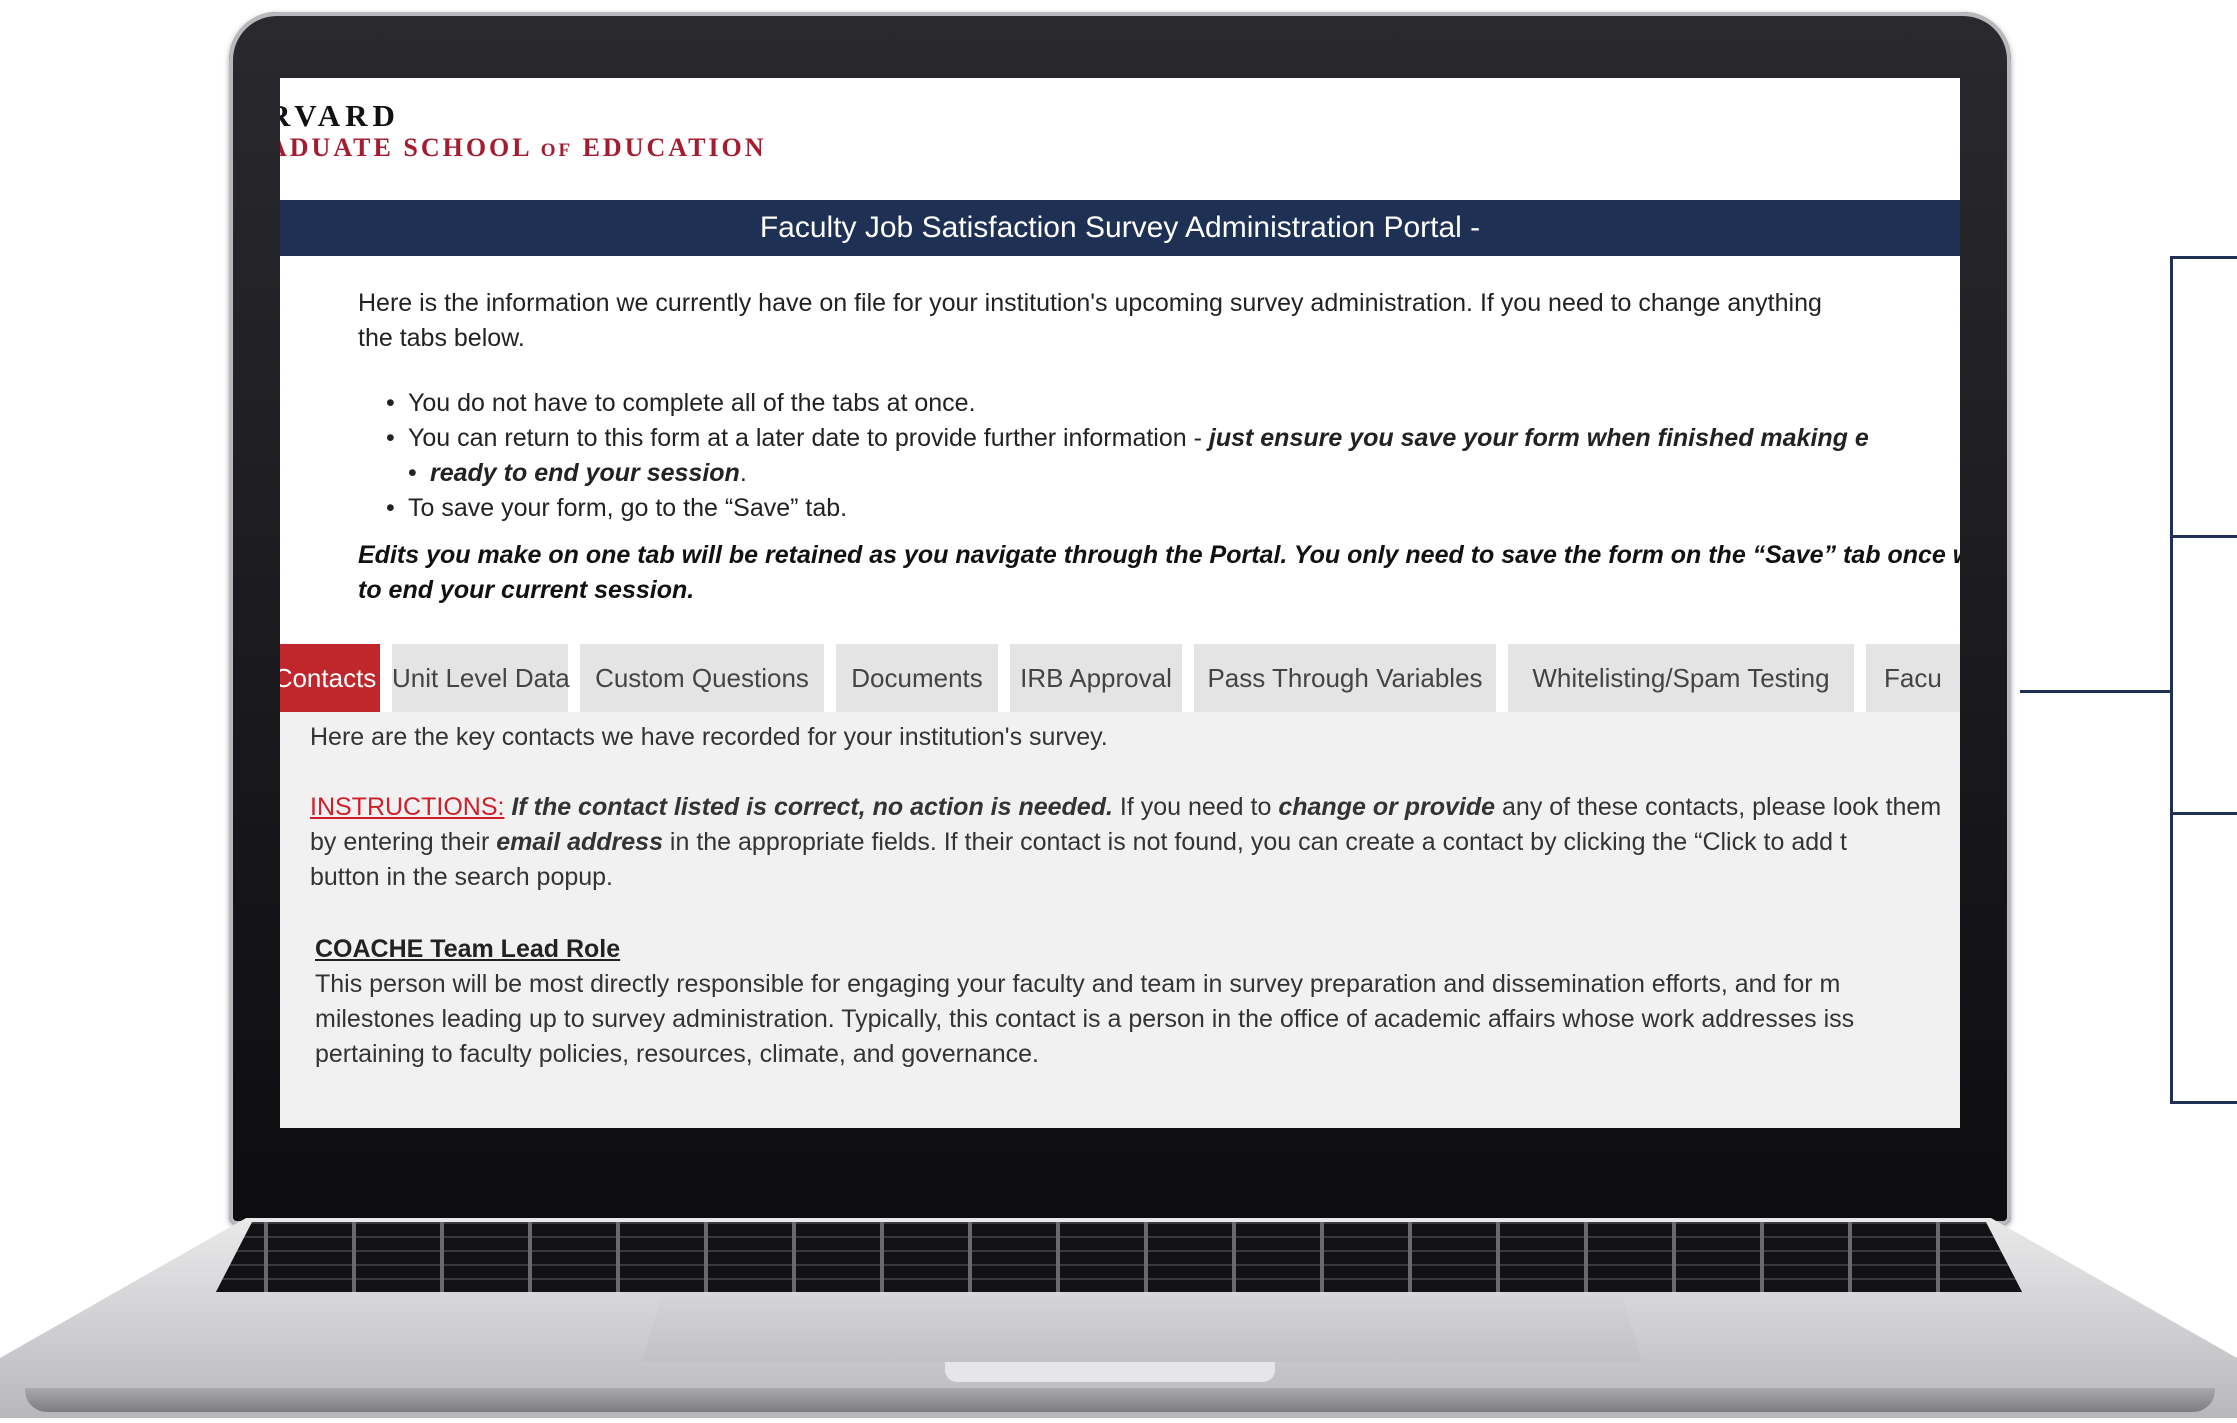 This screenshot has height=1423, width=2237. I want to click on bullet-continuation: ready to end your session., so click(1127, 473).